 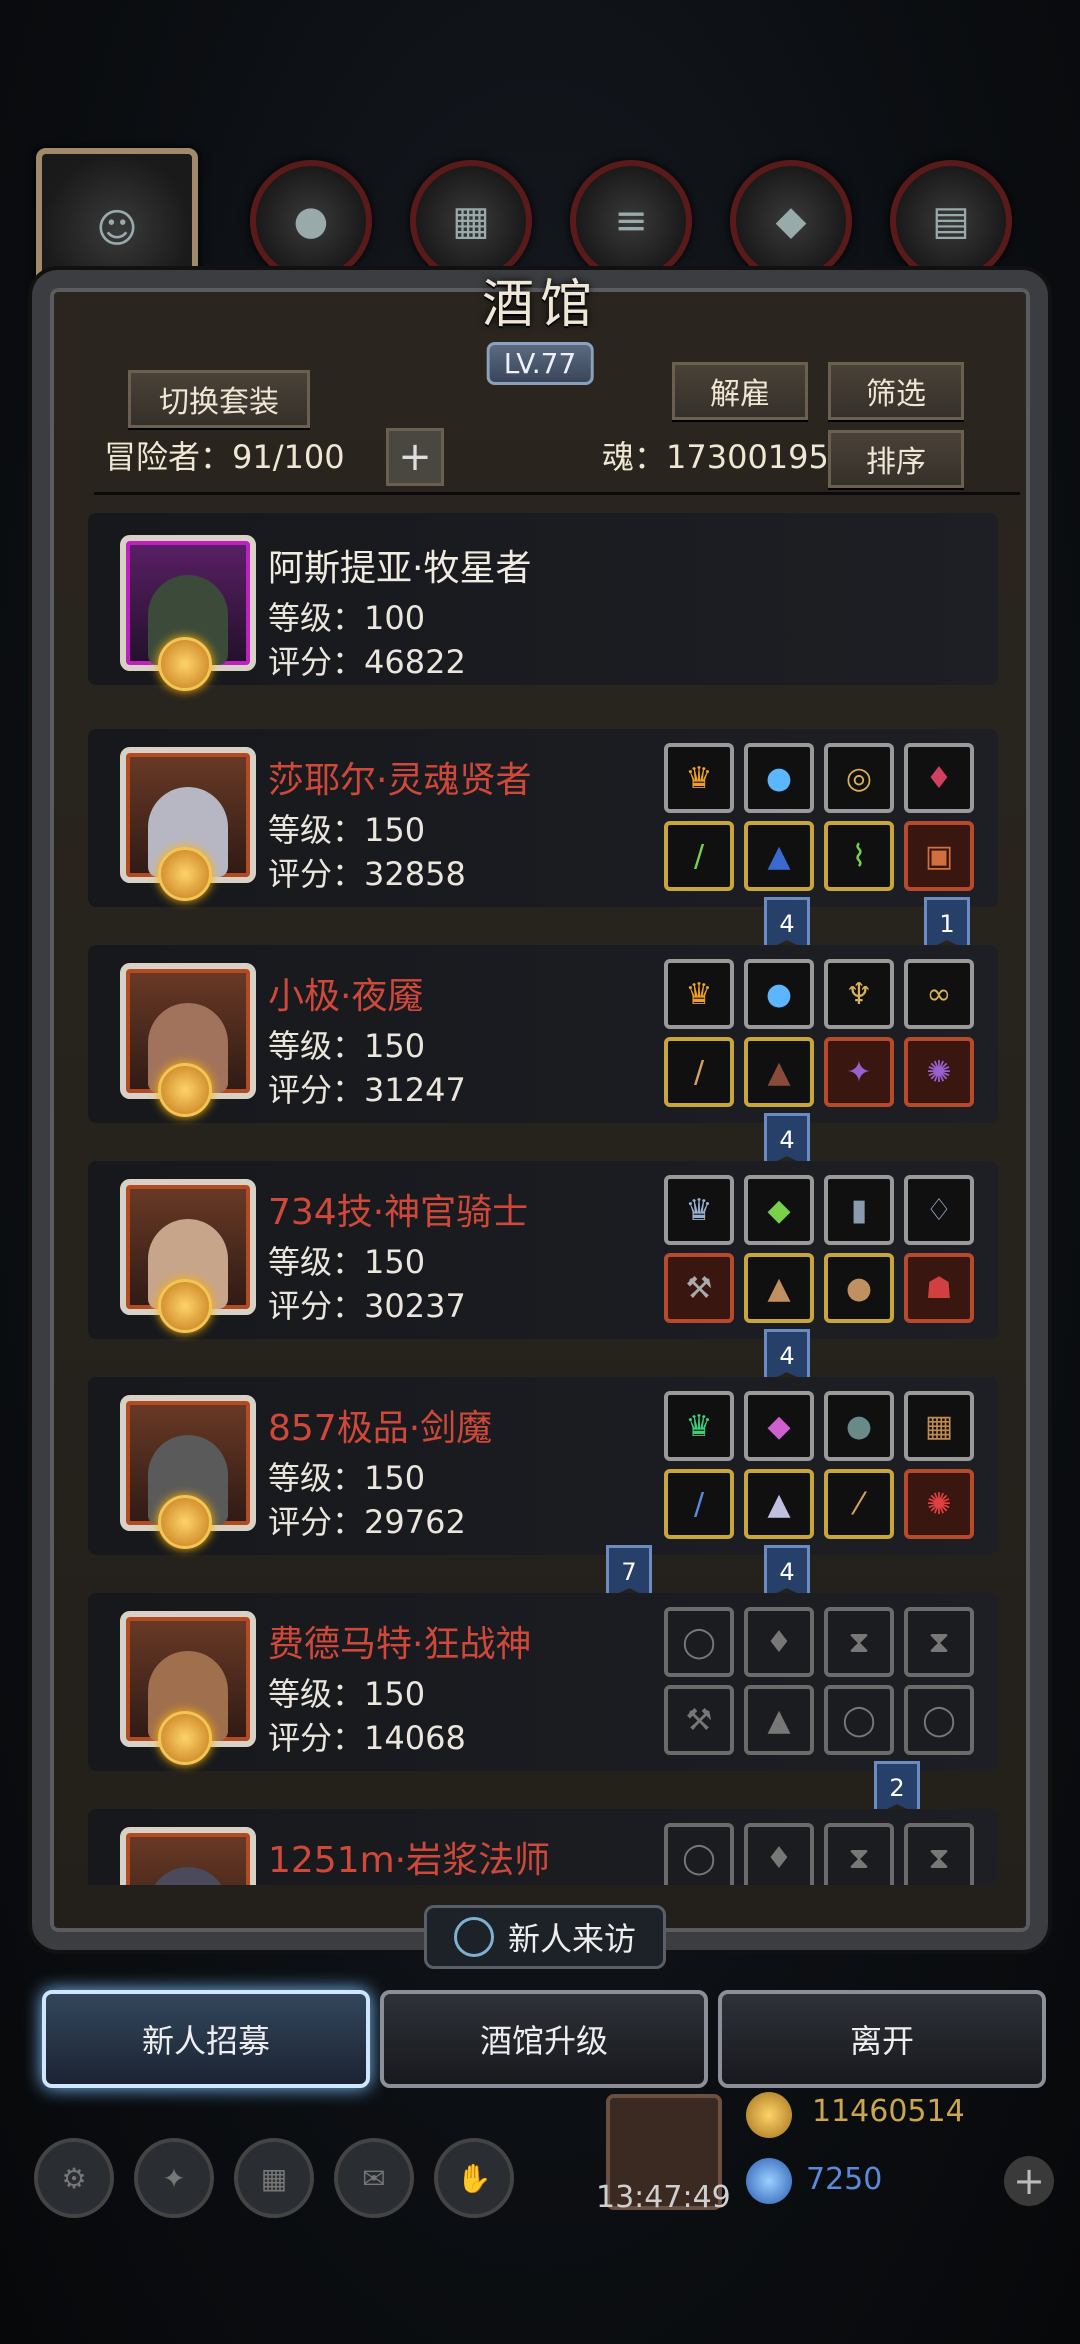 What do you see at coordinates (274, 2178) in the screenshot?
I see `map-icon: ▦` at bounding box center [274, 2178].